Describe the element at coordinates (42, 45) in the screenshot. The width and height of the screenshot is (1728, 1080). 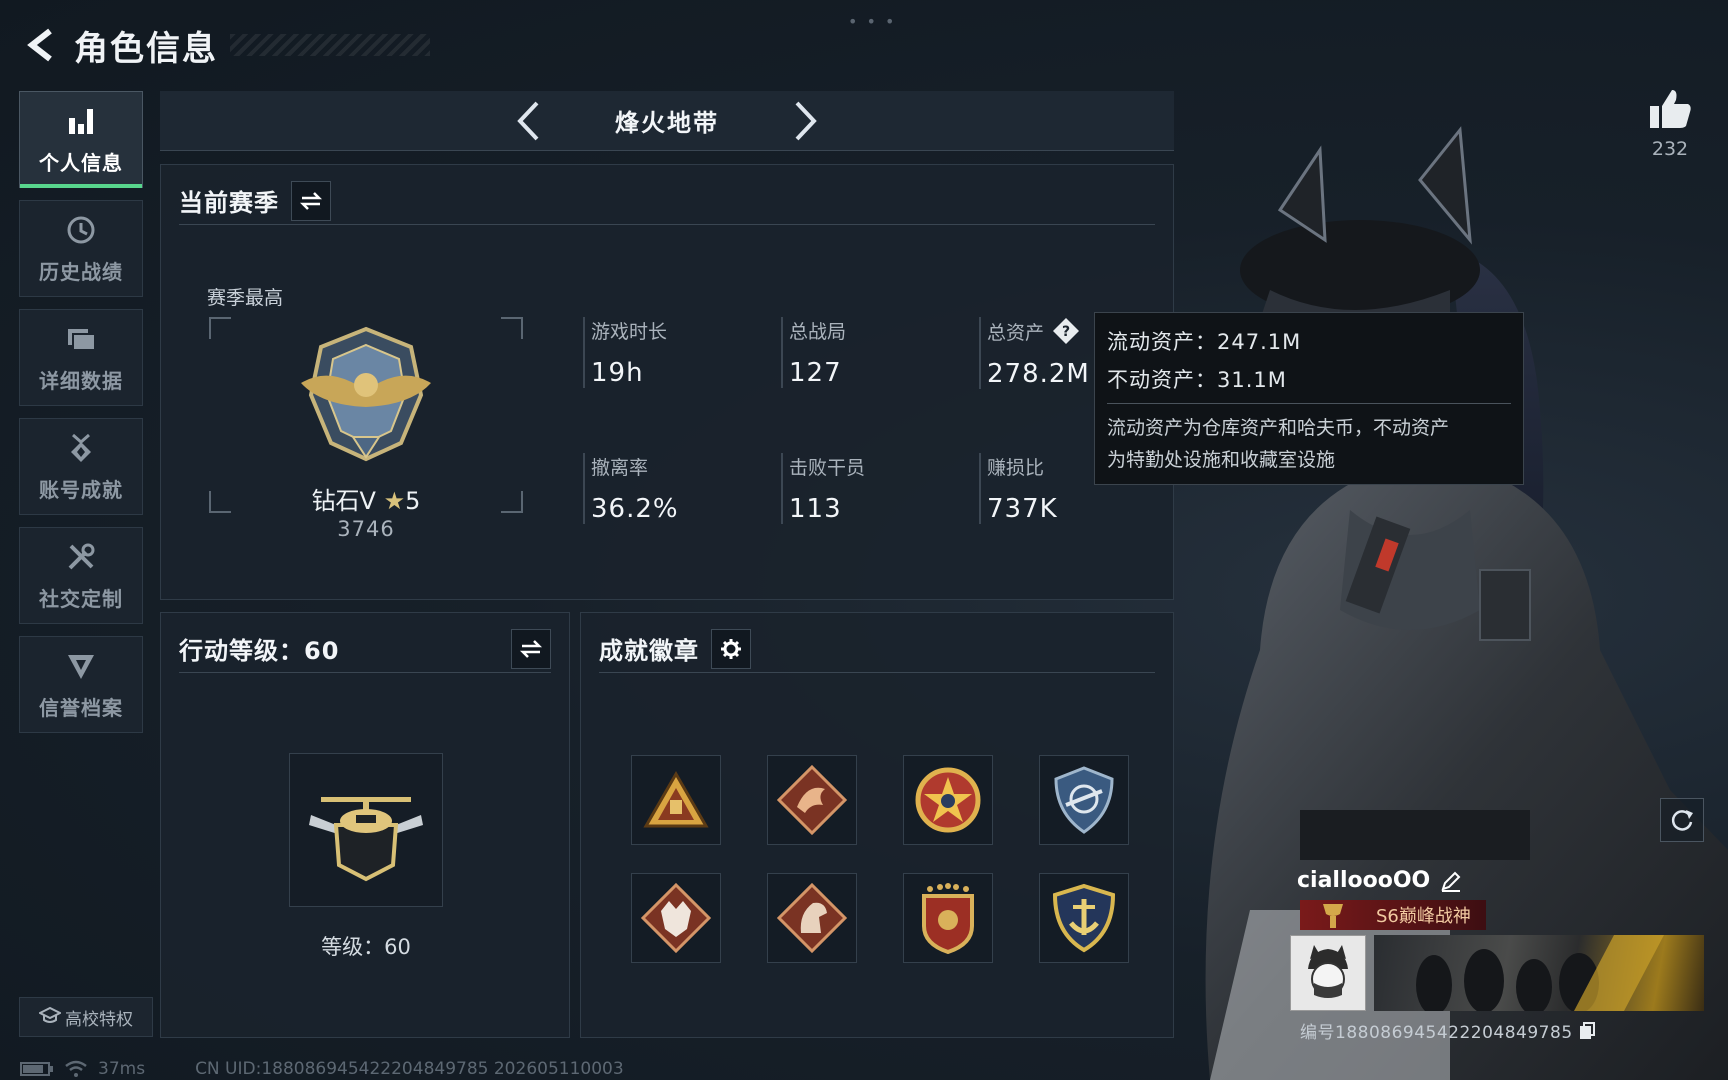
I see `back-arrow-icon` at that location.